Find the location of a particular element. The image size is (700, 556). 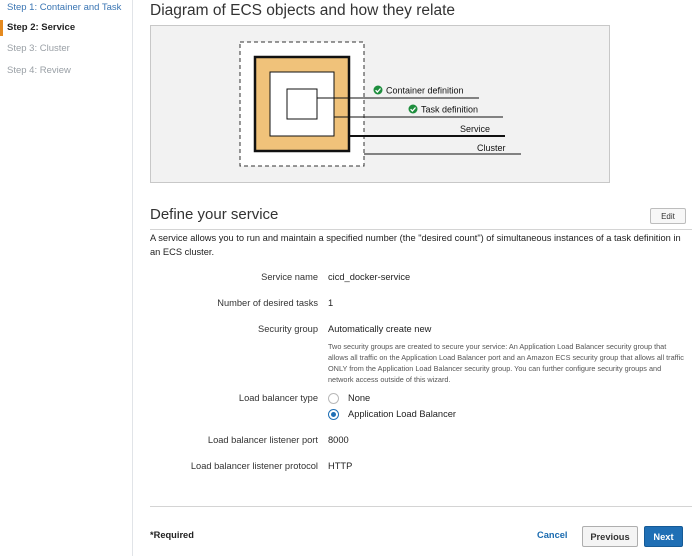

listener-port-value: 8000 is located at coordinates (338, 440).